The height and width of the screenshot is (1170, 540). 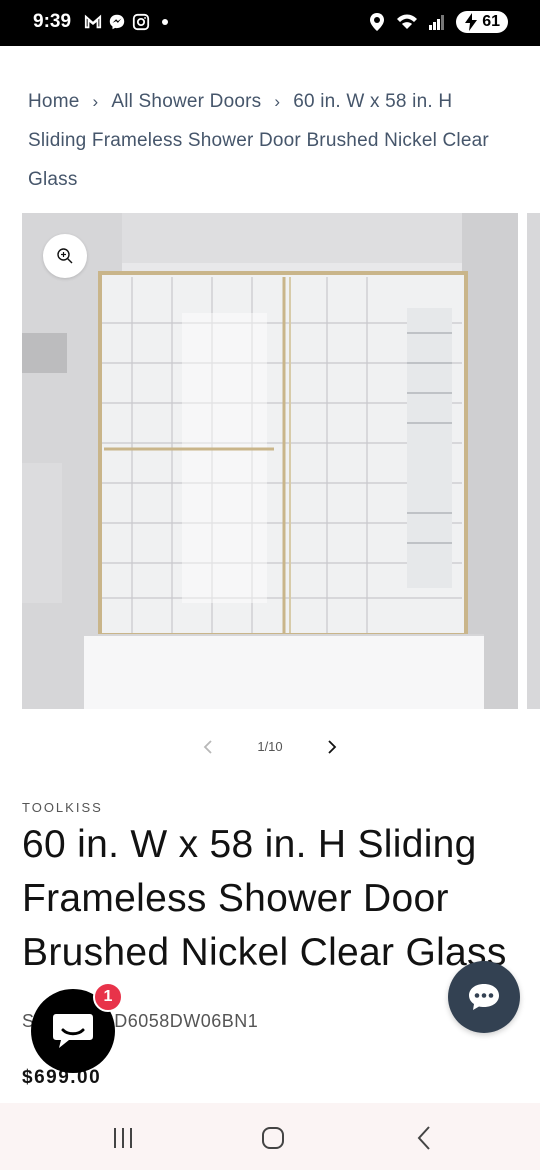 I want to click on slide-counter: 1/10, so click(x=270, y=746).